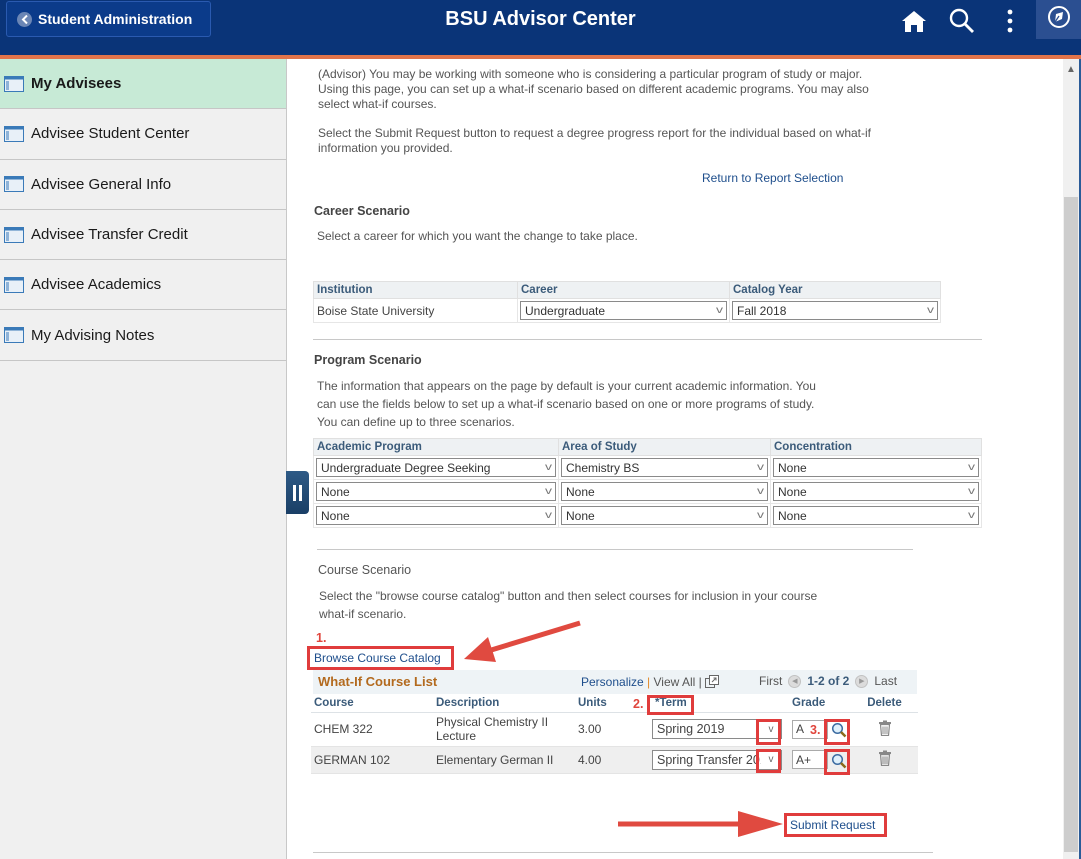 The width and height of the screenshot is (1081, 859). I want to click on col-catalog-year: Catalog Year, so click(835, 290).